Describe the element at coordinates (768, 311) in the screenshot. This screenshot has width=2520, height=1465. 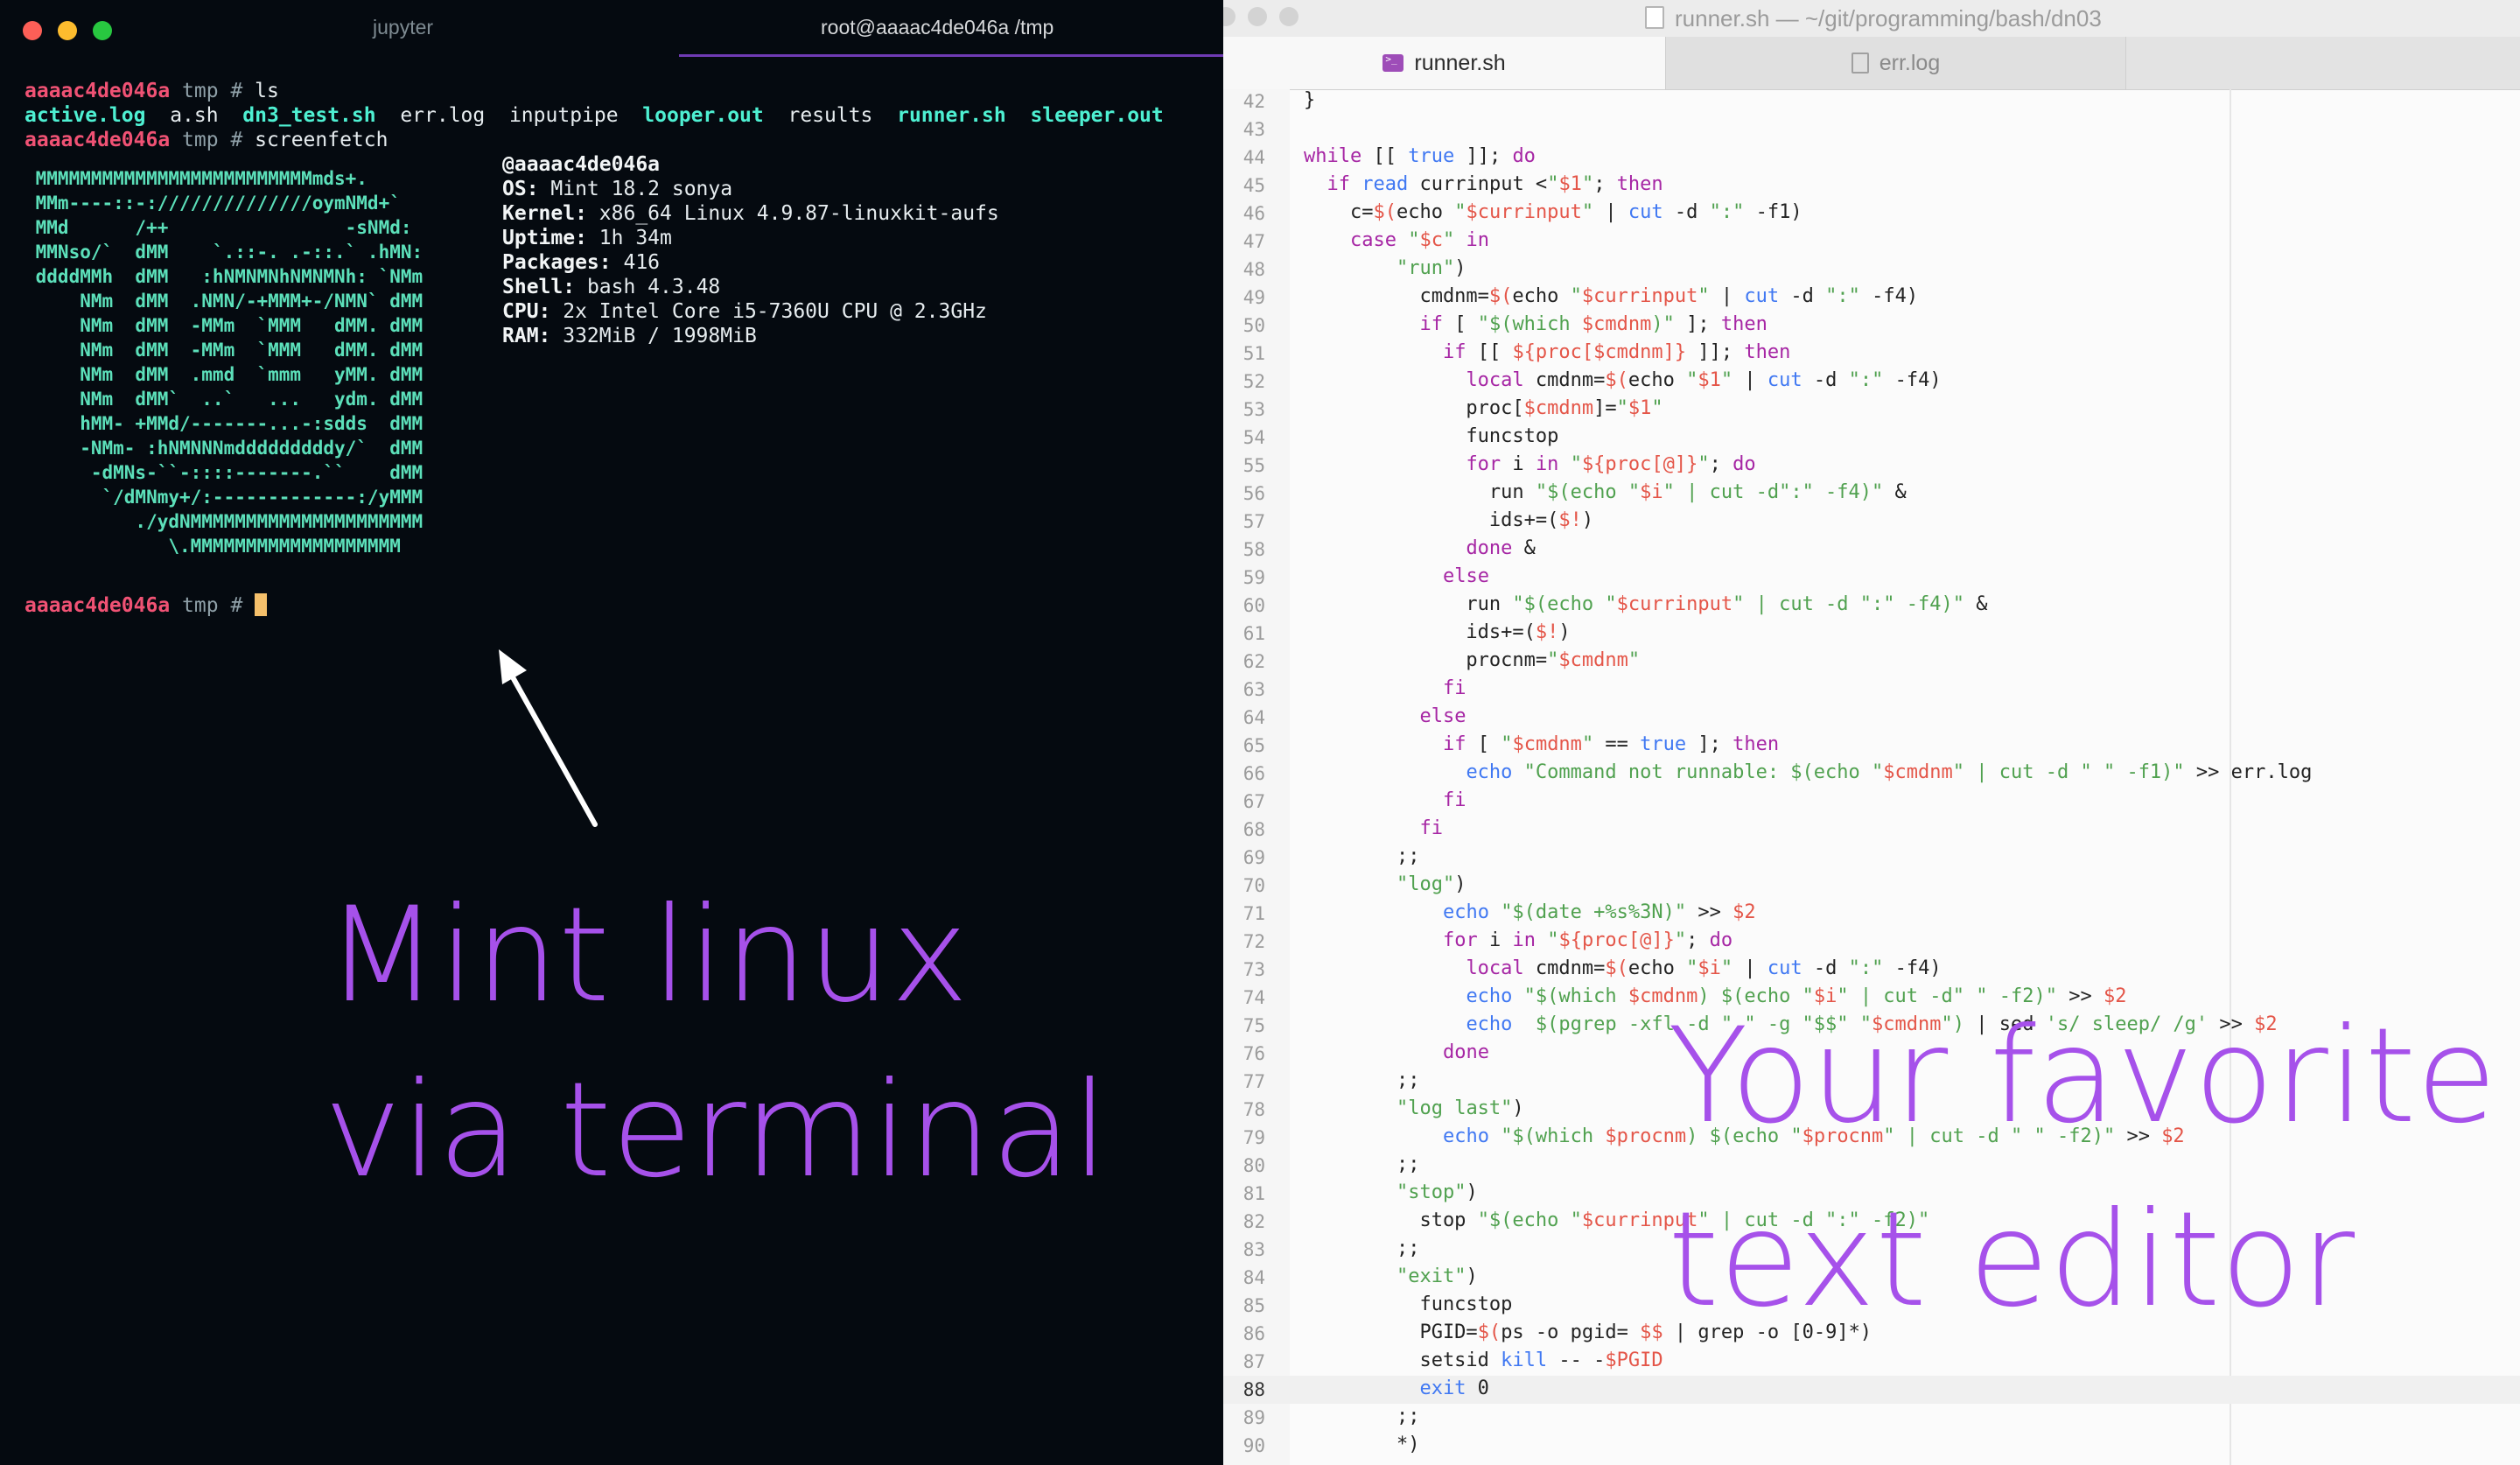
I see `sysinfo-value: 2x Intel Core i5-7360U CPU @ 2.3GHz` at that location.